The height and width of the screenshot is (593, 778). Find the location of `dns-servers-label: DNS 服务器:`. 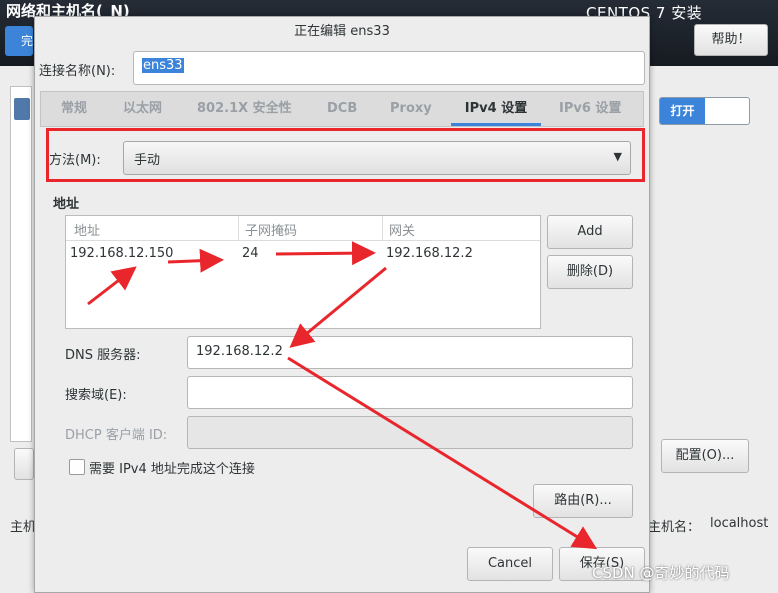

dns-servers-label: DNS 服务器: is located at coordinates (103, 355).